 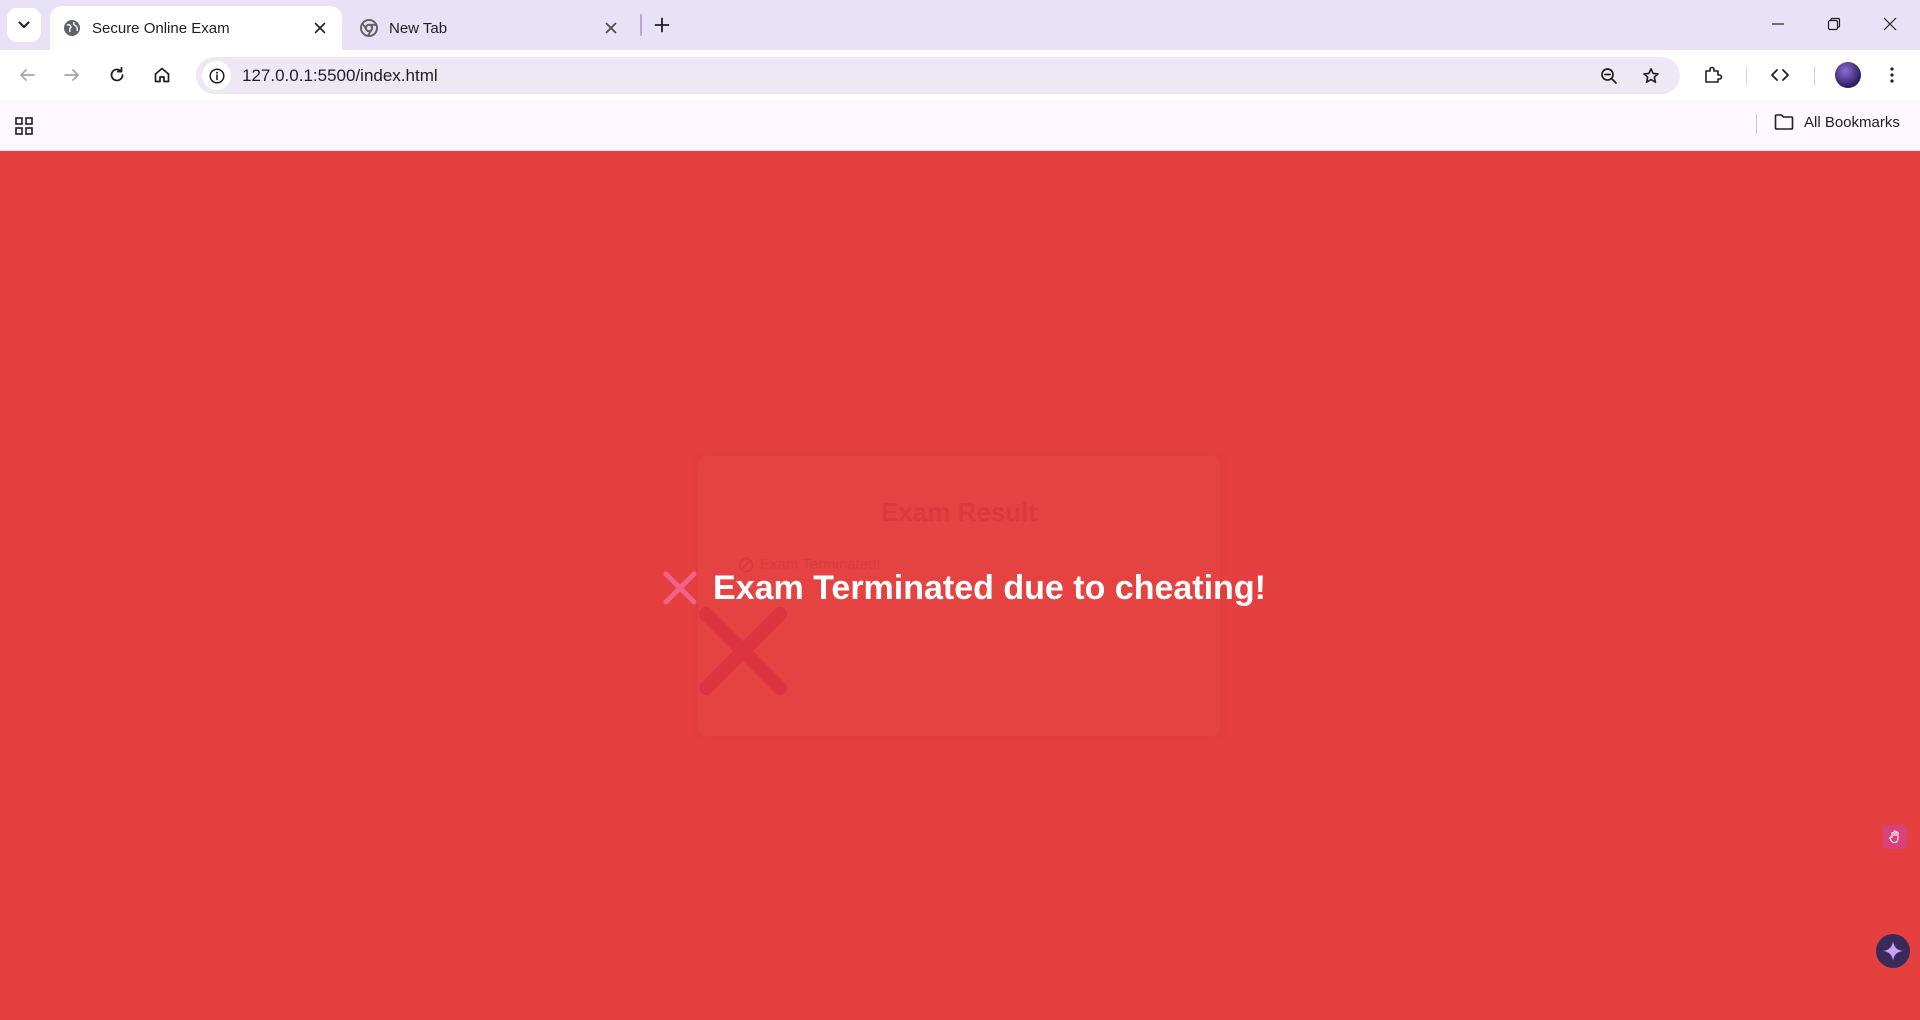 What do you see at coordinates (1852, 122) in the screenshot?
I see `all-bookmarks-label: All Bookmarks` at bounding box center [1852, 122].